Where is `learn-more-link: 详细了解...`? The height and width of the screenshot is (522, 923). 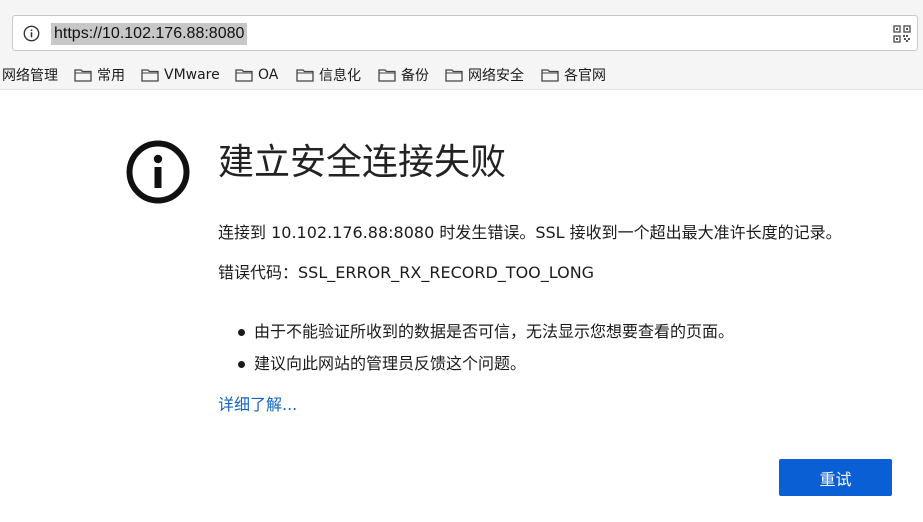 learn-more-link: 详细了解... is located at coordinates (257, 405).